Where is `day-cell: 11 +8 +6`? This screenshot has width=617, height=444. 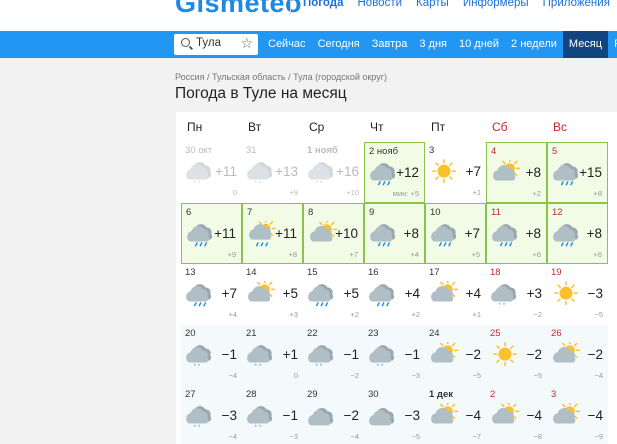
day-cell: 11 +8 +6 is located at coordinates (516, 233).